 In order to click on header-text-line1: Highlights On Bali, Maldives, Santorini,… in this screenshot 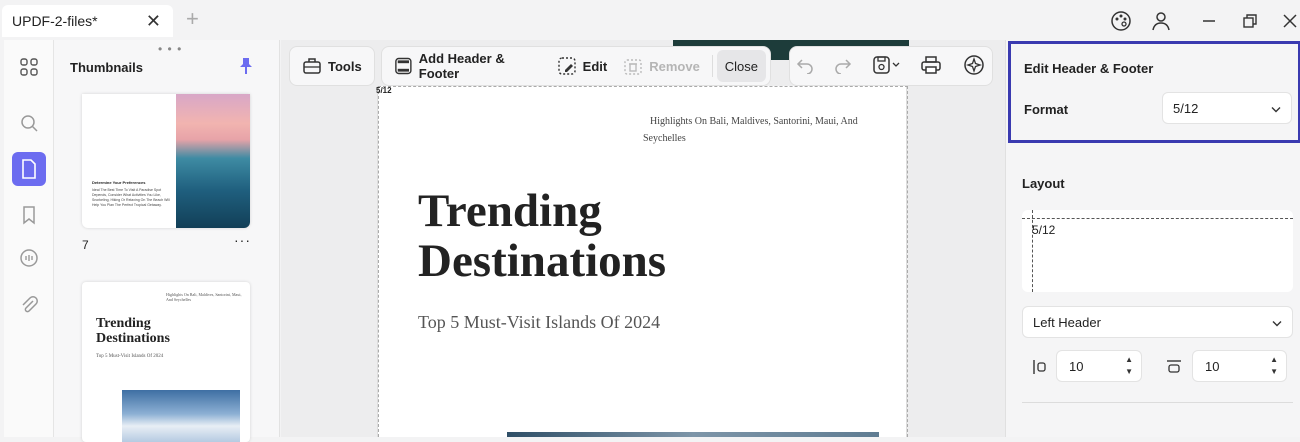, I will do `click(754, 121)`.